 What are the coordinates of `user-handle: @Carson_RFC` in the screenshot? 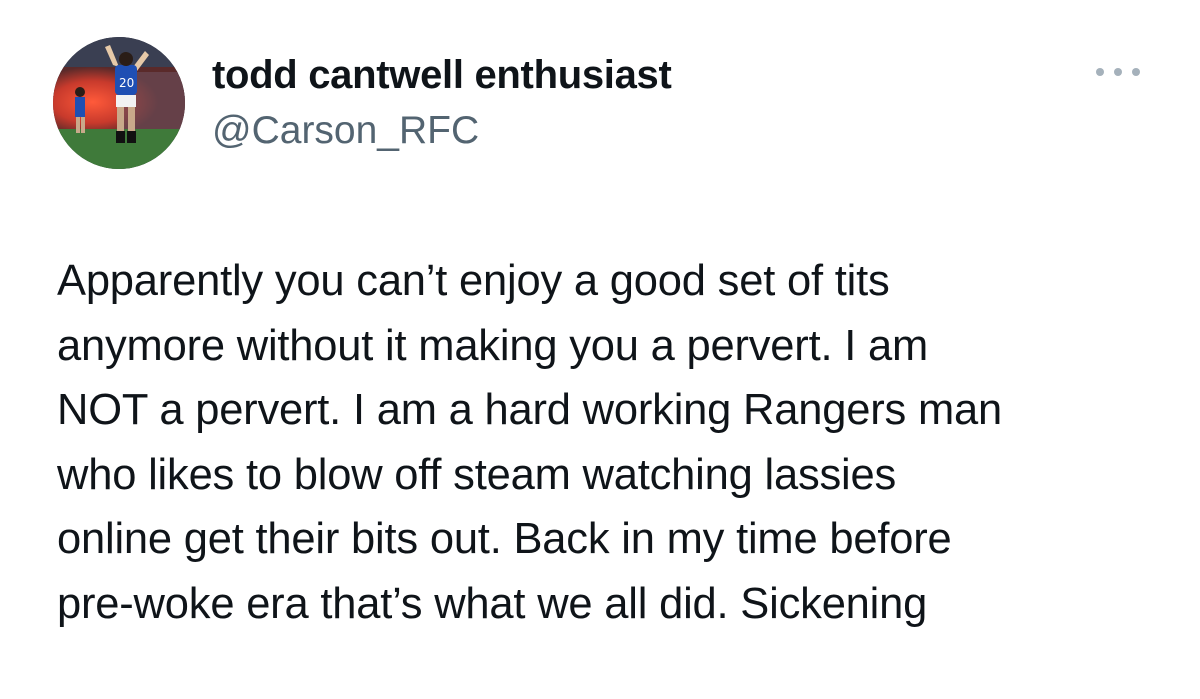 It's located at (345, 131).